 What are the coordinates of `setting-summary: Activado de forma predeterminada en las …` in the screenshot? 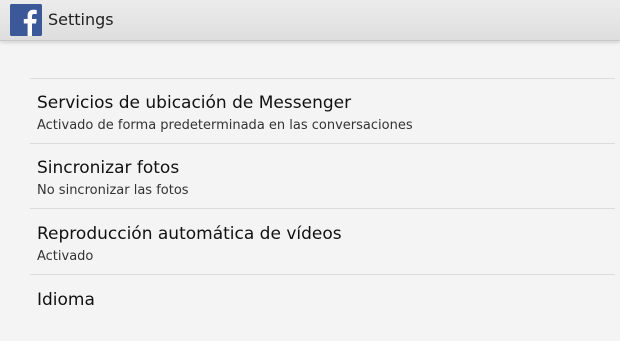 It's located at (225, 125).